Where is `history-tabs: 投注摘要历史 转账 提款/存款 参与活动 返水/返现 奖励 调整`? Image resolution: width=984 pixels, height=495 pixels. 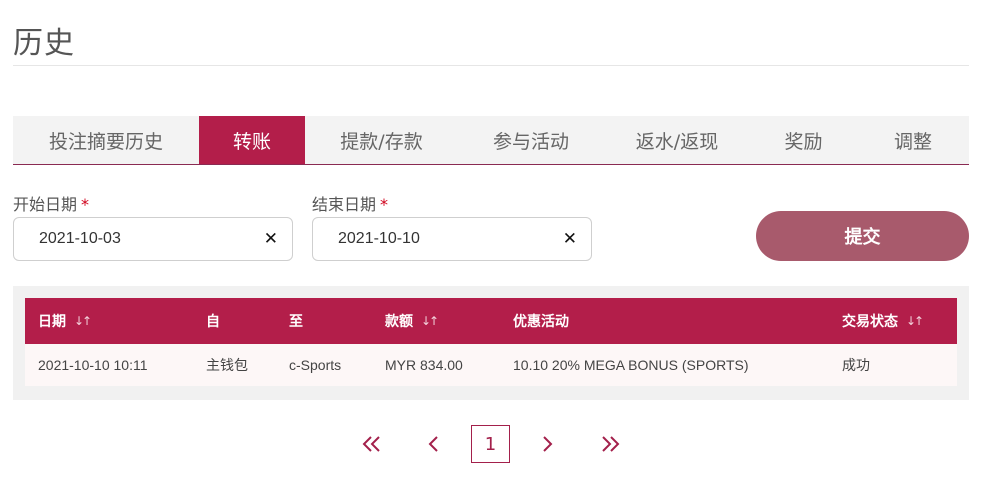 history-tabs: 投注摘要历史 转账 提款/存款 参与活动 返水/返现 奖励 调整 is located at coordinates (491, 140).